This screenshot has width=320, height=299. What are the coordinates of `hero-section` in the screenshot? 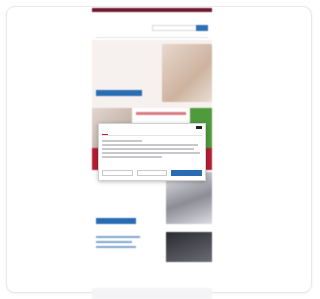 It's located at (152, 74).